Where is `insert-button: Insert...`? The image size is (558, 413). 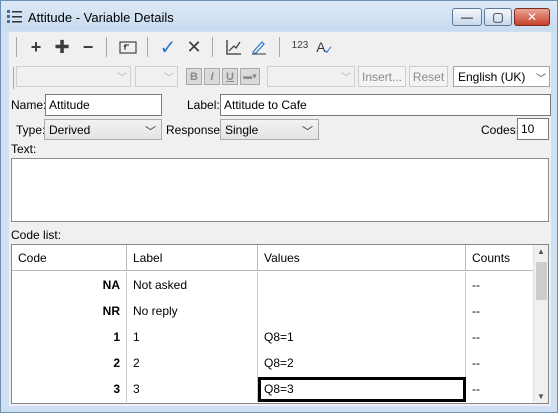 insert-button: Insert... is located at coordinates (382, 76).